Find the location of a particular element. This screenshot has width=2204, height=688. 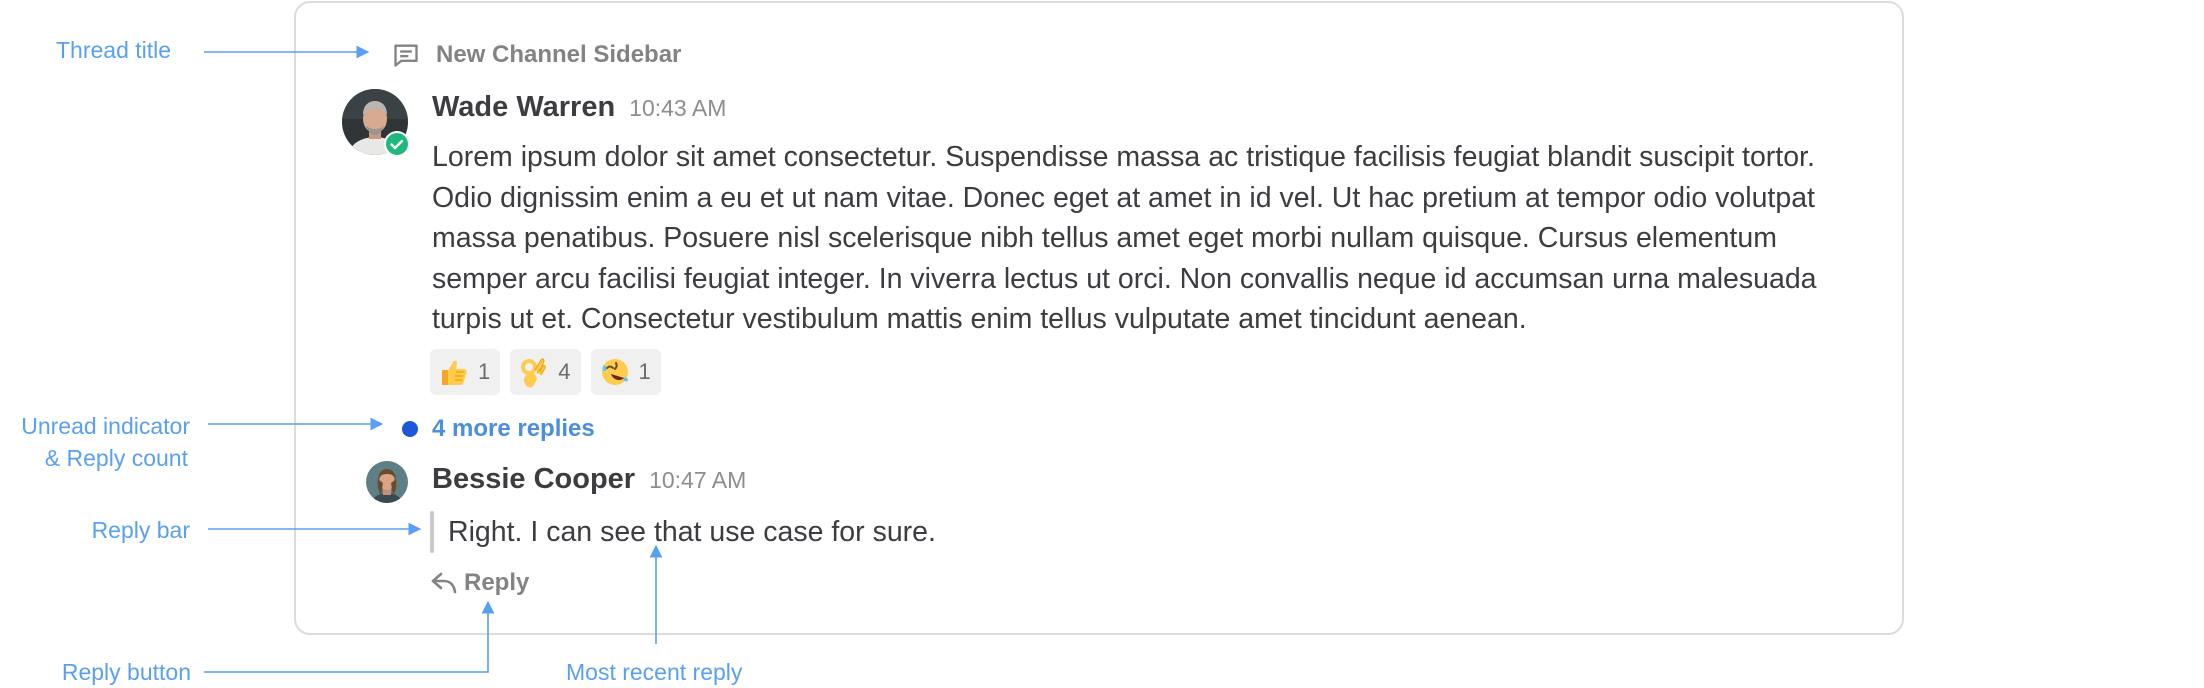

online-status-icon is located at coordinates (397, 144).